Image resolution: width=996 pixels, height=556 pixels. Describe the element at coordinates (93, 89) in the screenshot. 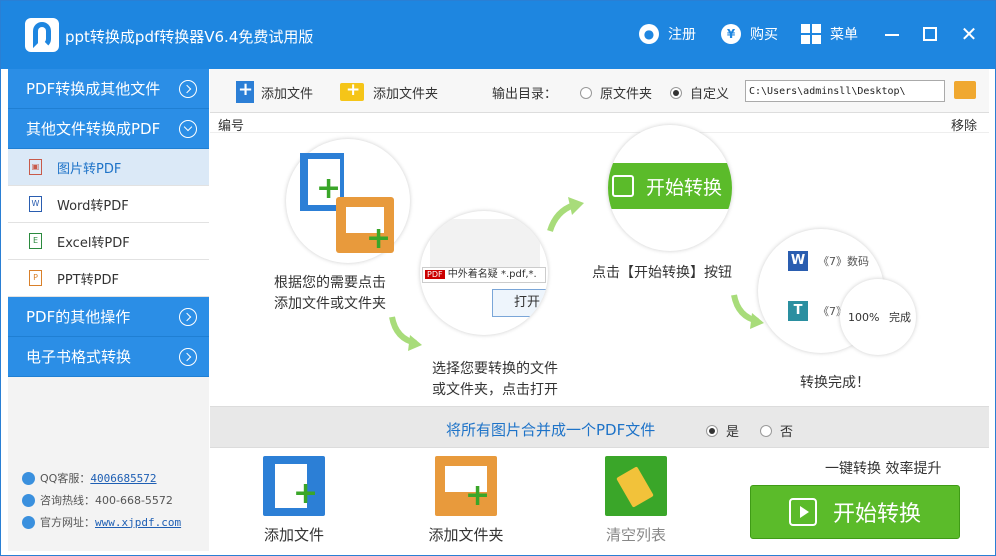

I see `sidebar-category-label: PDF转换成其他文件` at that location.